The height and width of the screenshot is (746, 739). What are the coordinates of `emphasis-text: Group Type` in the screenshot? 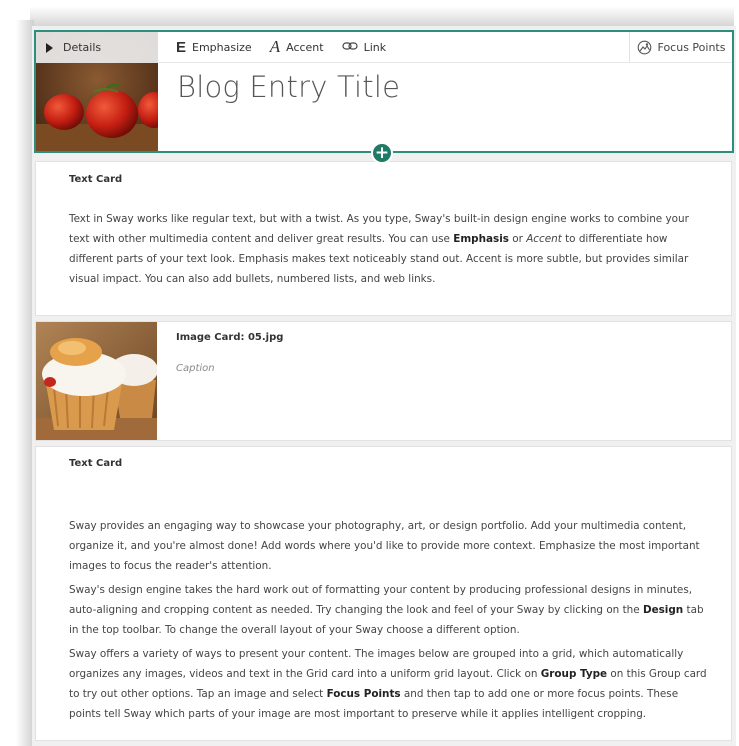 It's located at (574, 674).